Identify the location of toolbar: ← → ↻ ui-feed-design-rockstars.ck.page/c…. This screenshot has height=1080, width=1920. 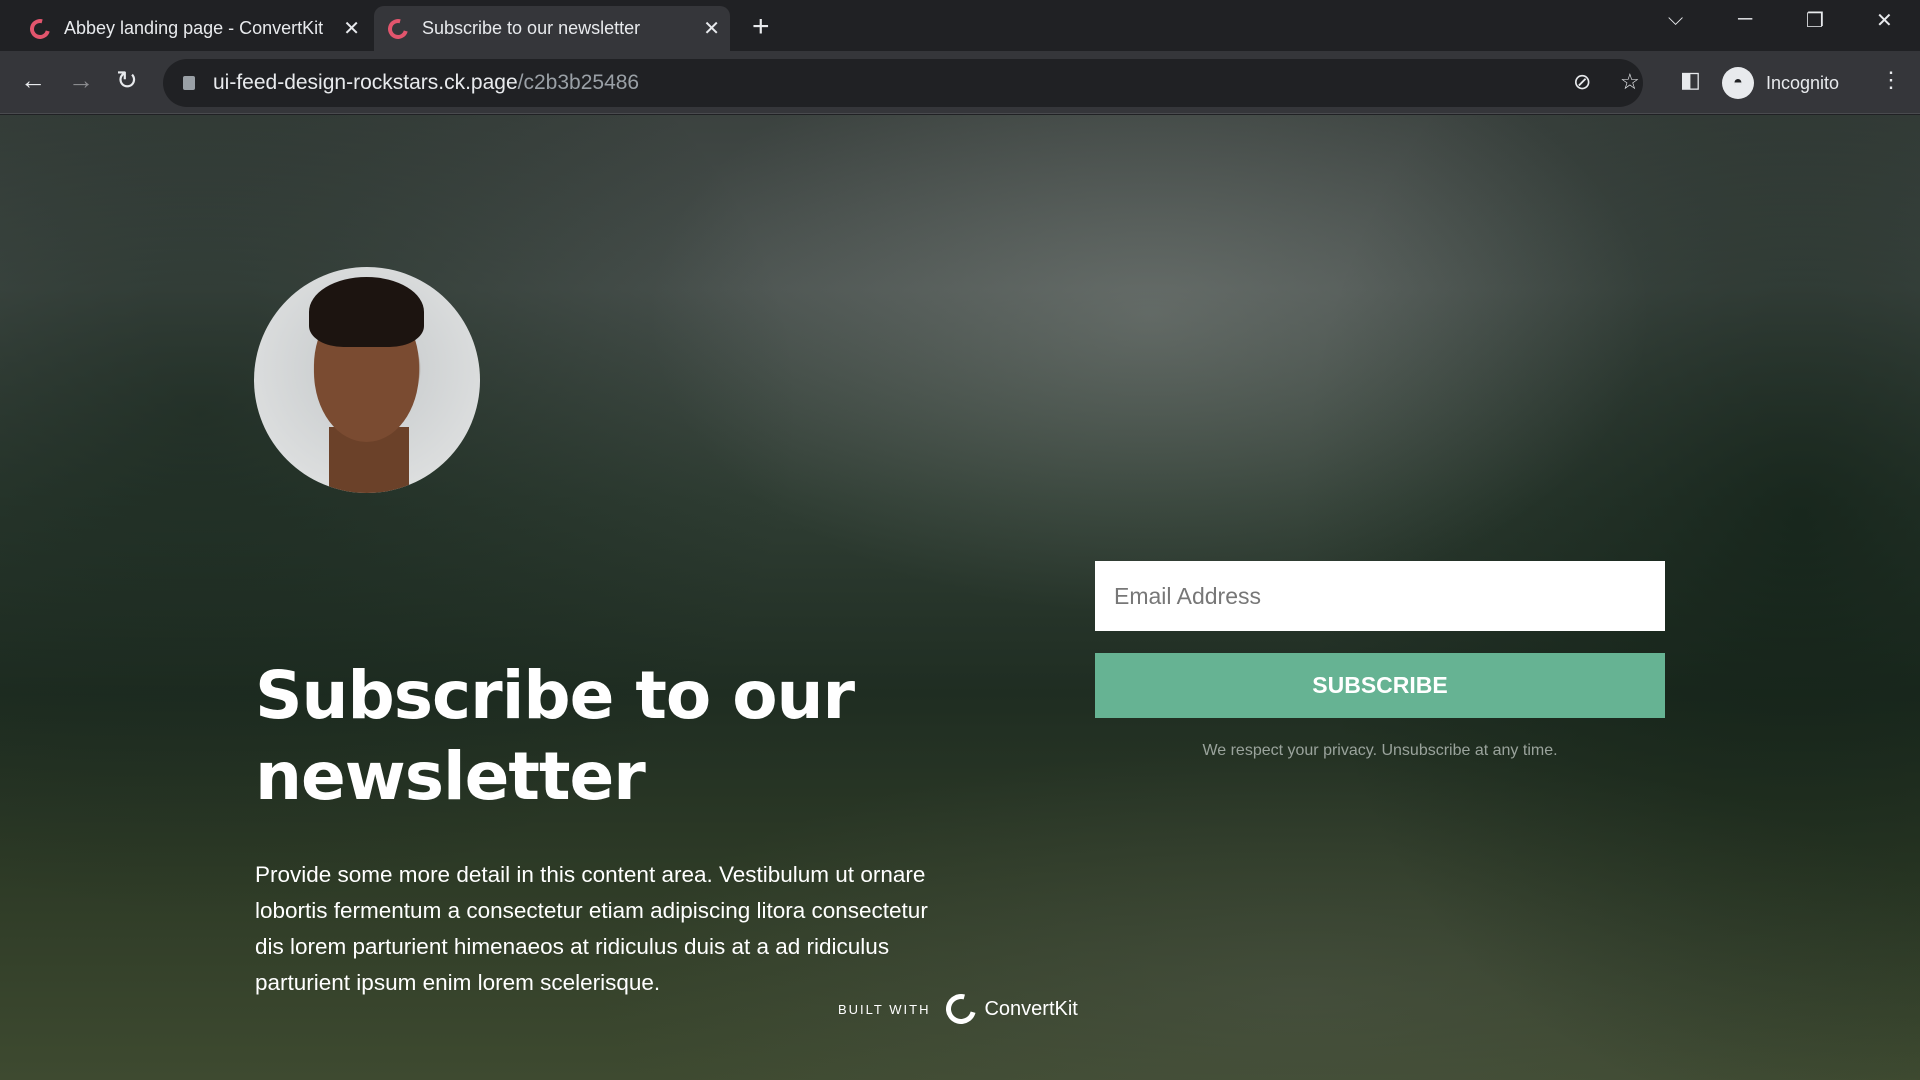
(960, 82).